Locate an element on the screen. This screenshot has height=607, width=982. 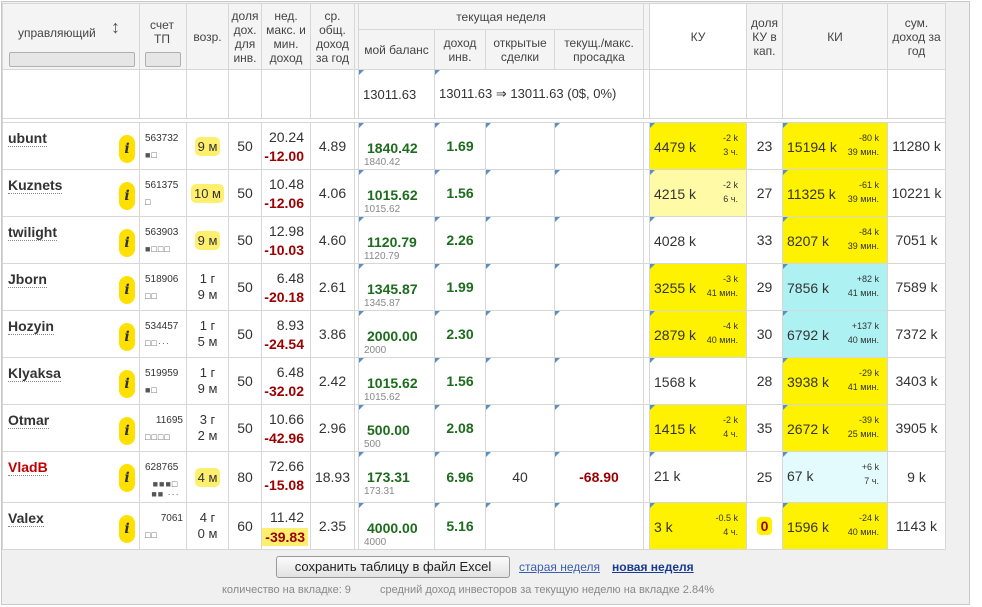
balance-sub-value: 500 is located at coordinates (372, 444).